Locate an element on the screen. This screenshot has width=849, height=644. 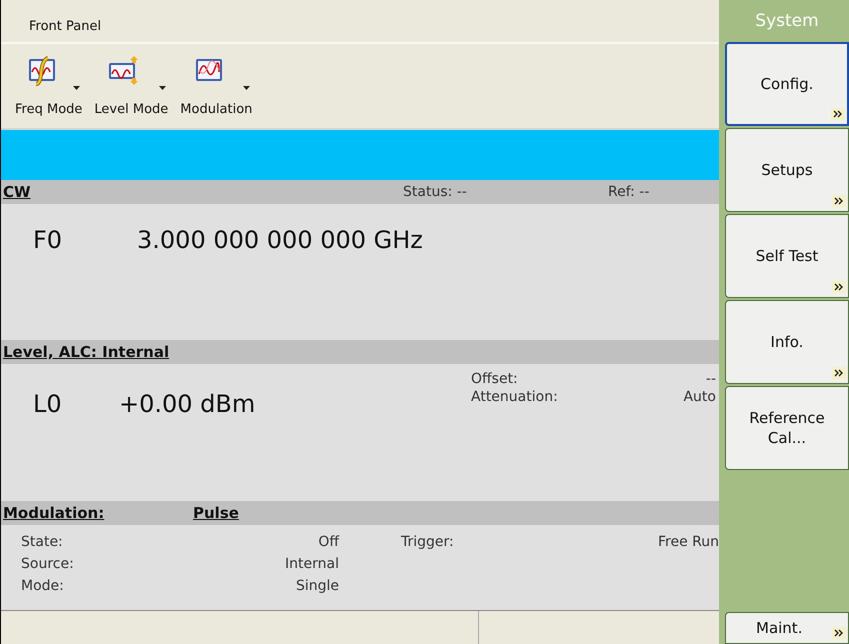
section-header: CW Status: -- Ref: -- is located at coordinates (360, 192).